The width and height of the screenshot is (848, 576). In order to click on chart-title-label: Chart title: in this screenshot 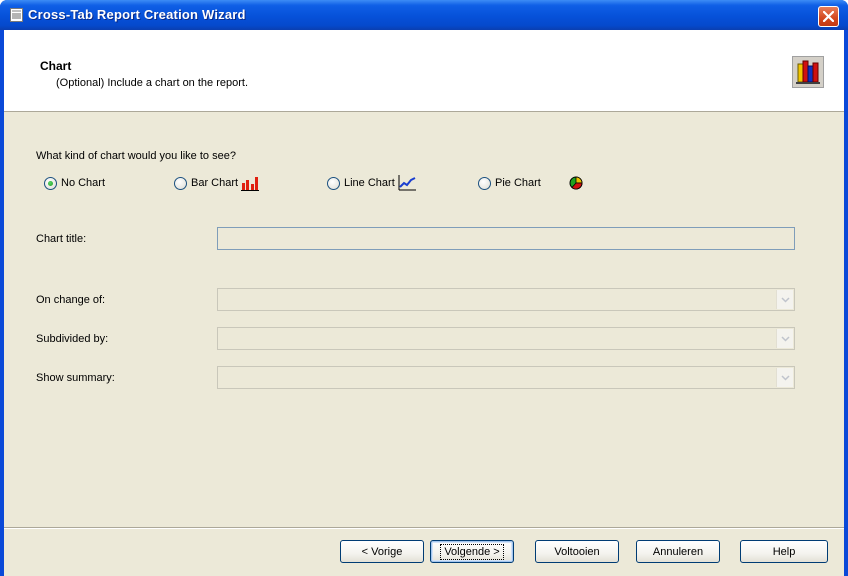, I will do `click(61, 239)`.